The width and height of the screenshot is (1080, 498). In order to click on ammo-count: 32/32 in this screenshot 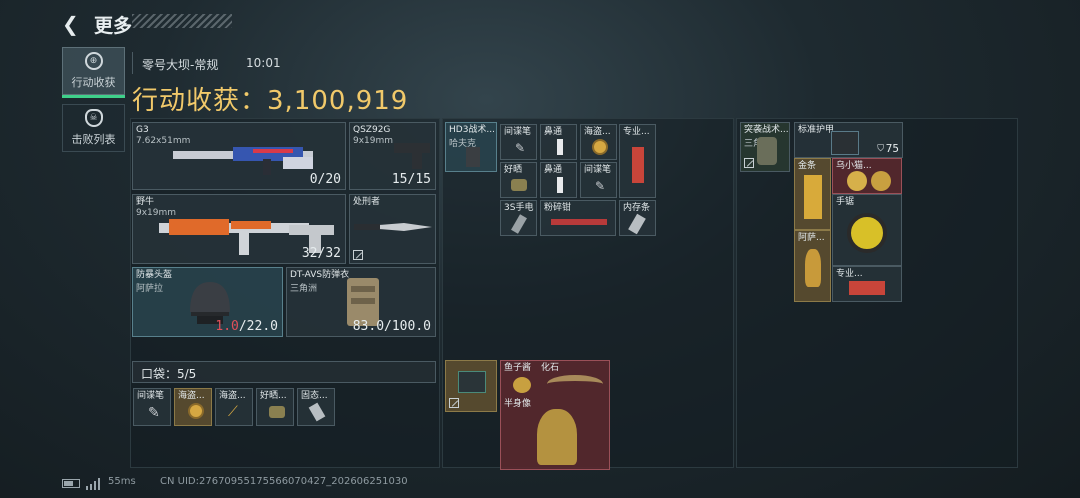, I will do `click(321, 253)`.